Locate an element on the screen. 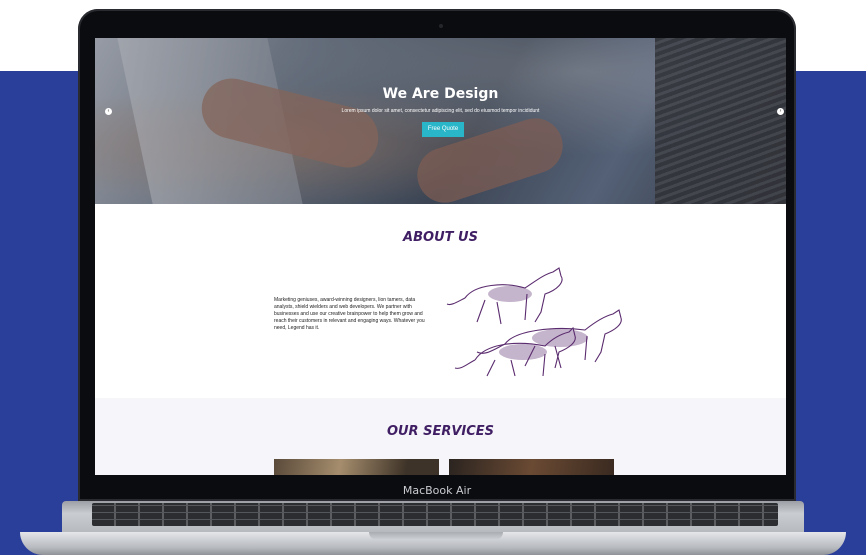  camera-icon is located at coordinates (441, 26).